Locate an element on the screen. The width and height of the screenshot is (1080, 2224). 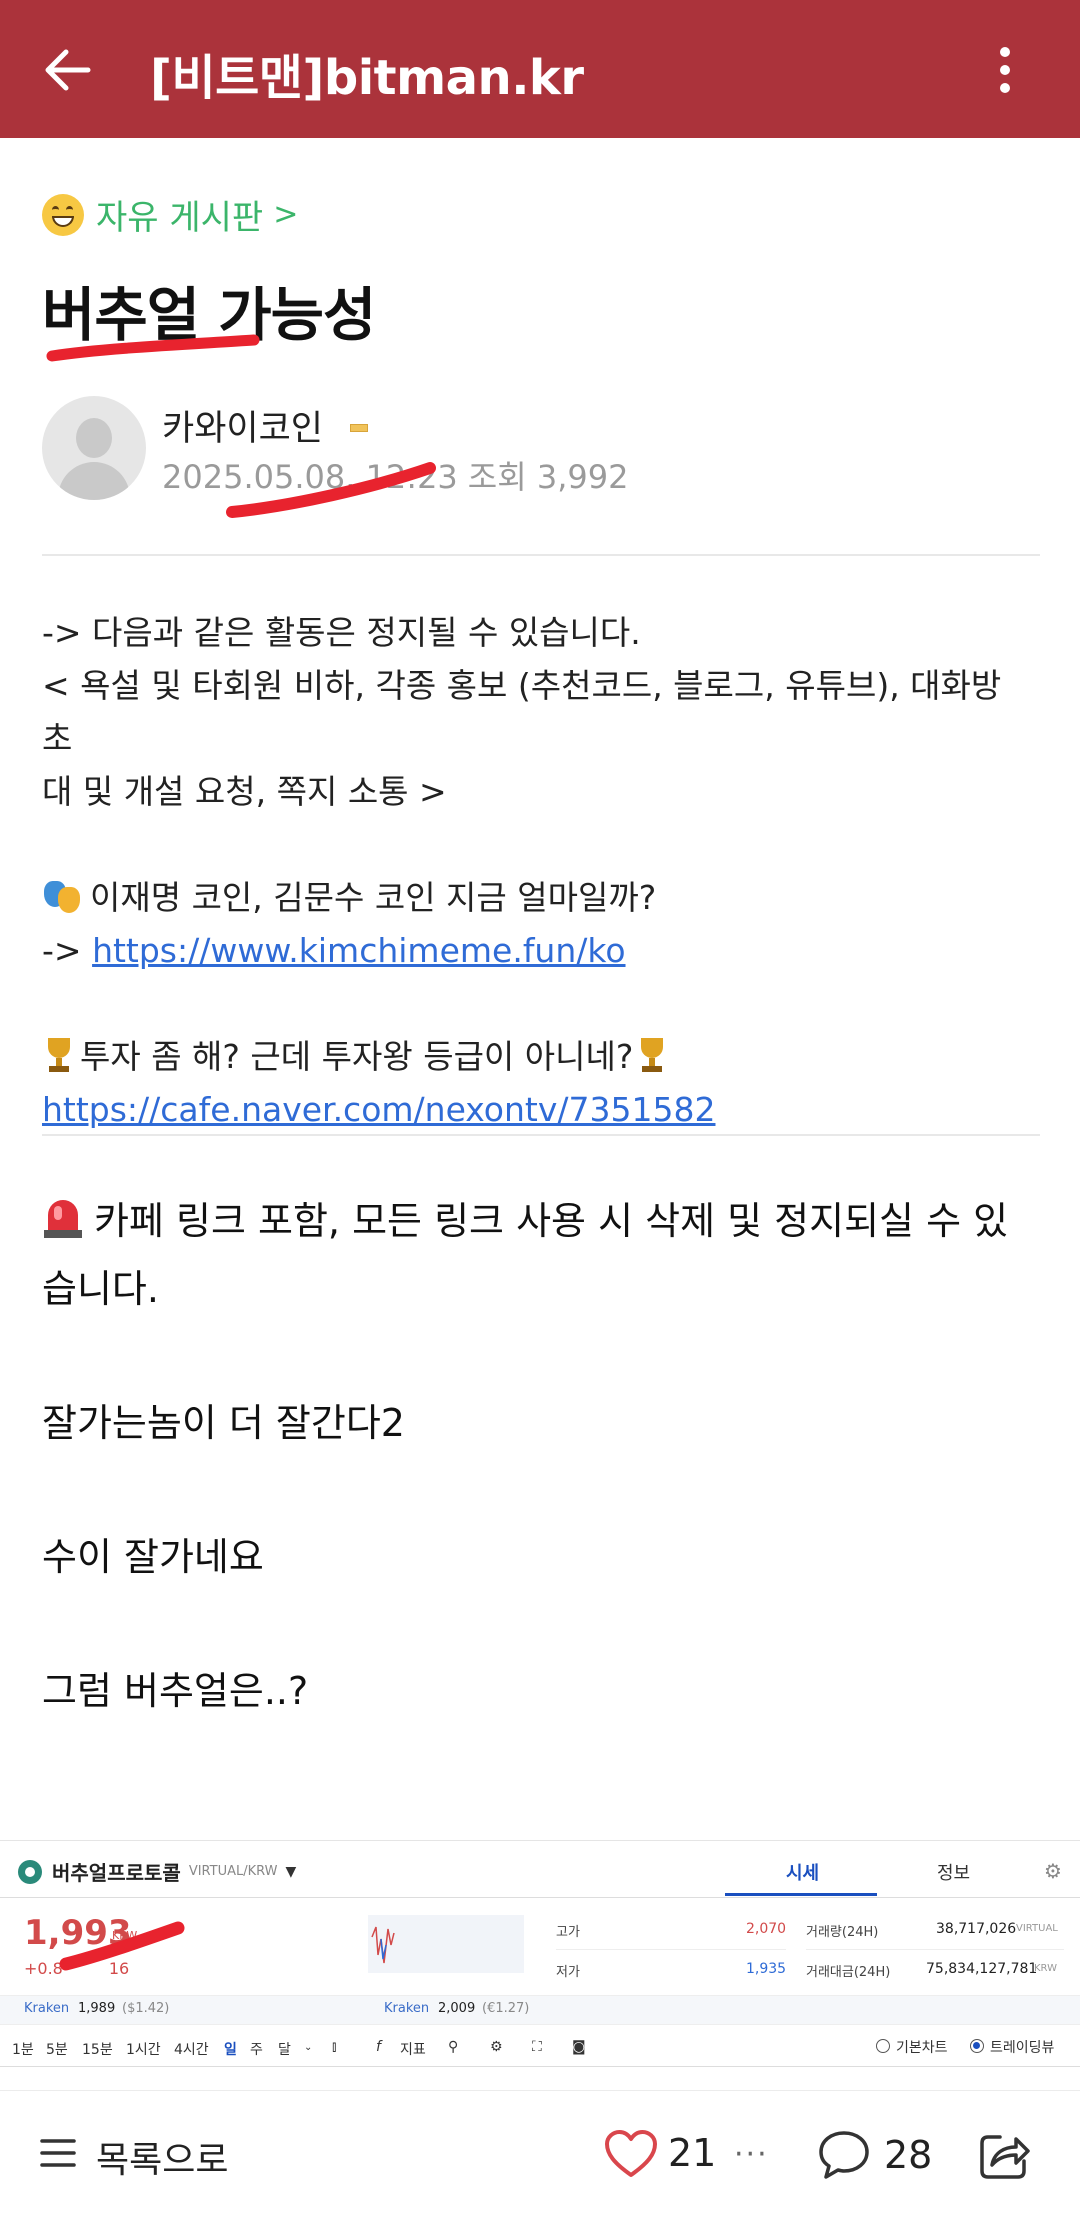
function-icon: f is located at coordinates (378, 2047).